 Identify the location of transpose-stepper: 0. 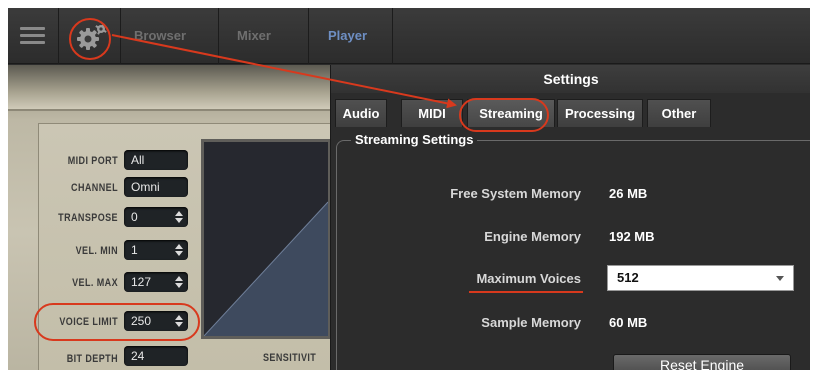
(156, 217).